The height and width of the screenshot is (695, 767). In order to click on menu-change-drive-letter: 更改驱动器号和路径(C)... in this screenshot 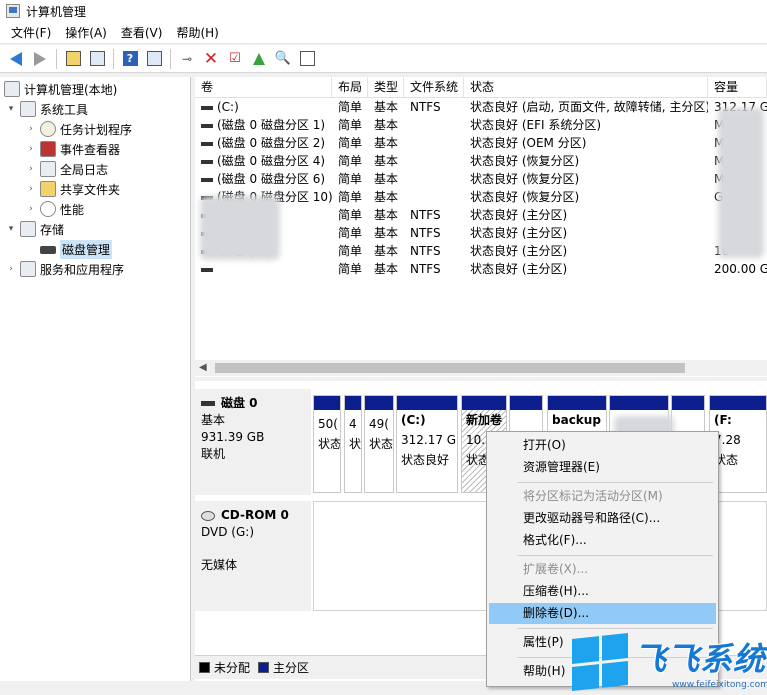, I will do `click(602, 518)`.